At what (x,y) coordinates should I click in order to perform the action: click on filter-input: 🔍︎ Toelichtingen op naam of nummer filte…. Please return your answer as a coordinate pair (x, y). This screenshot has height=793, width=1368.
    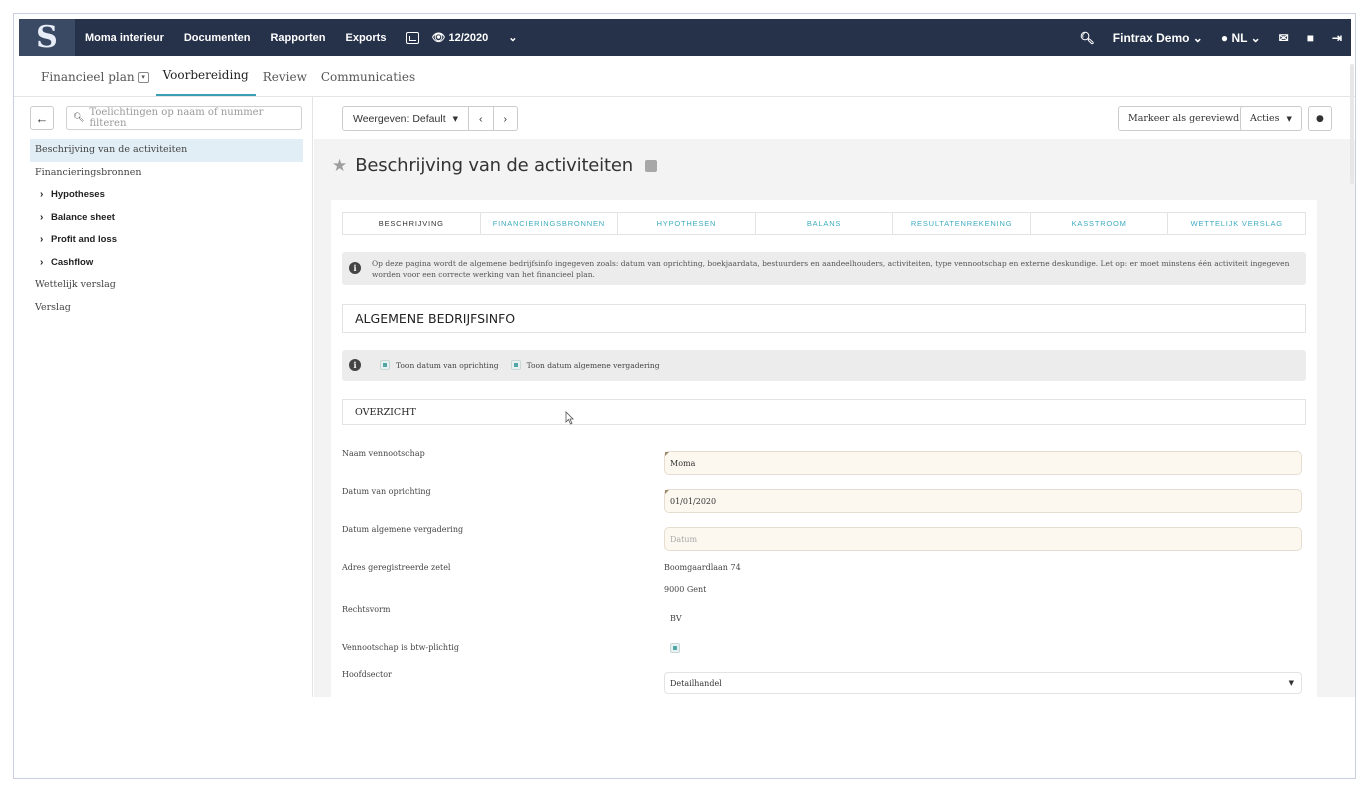
    Looking at the image, I should click on (184, 118).